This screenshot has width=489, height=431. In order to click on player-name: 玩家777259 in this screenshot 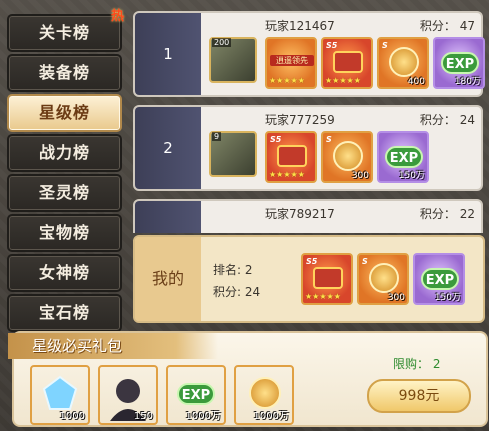, I will do `click(300, 120)`.